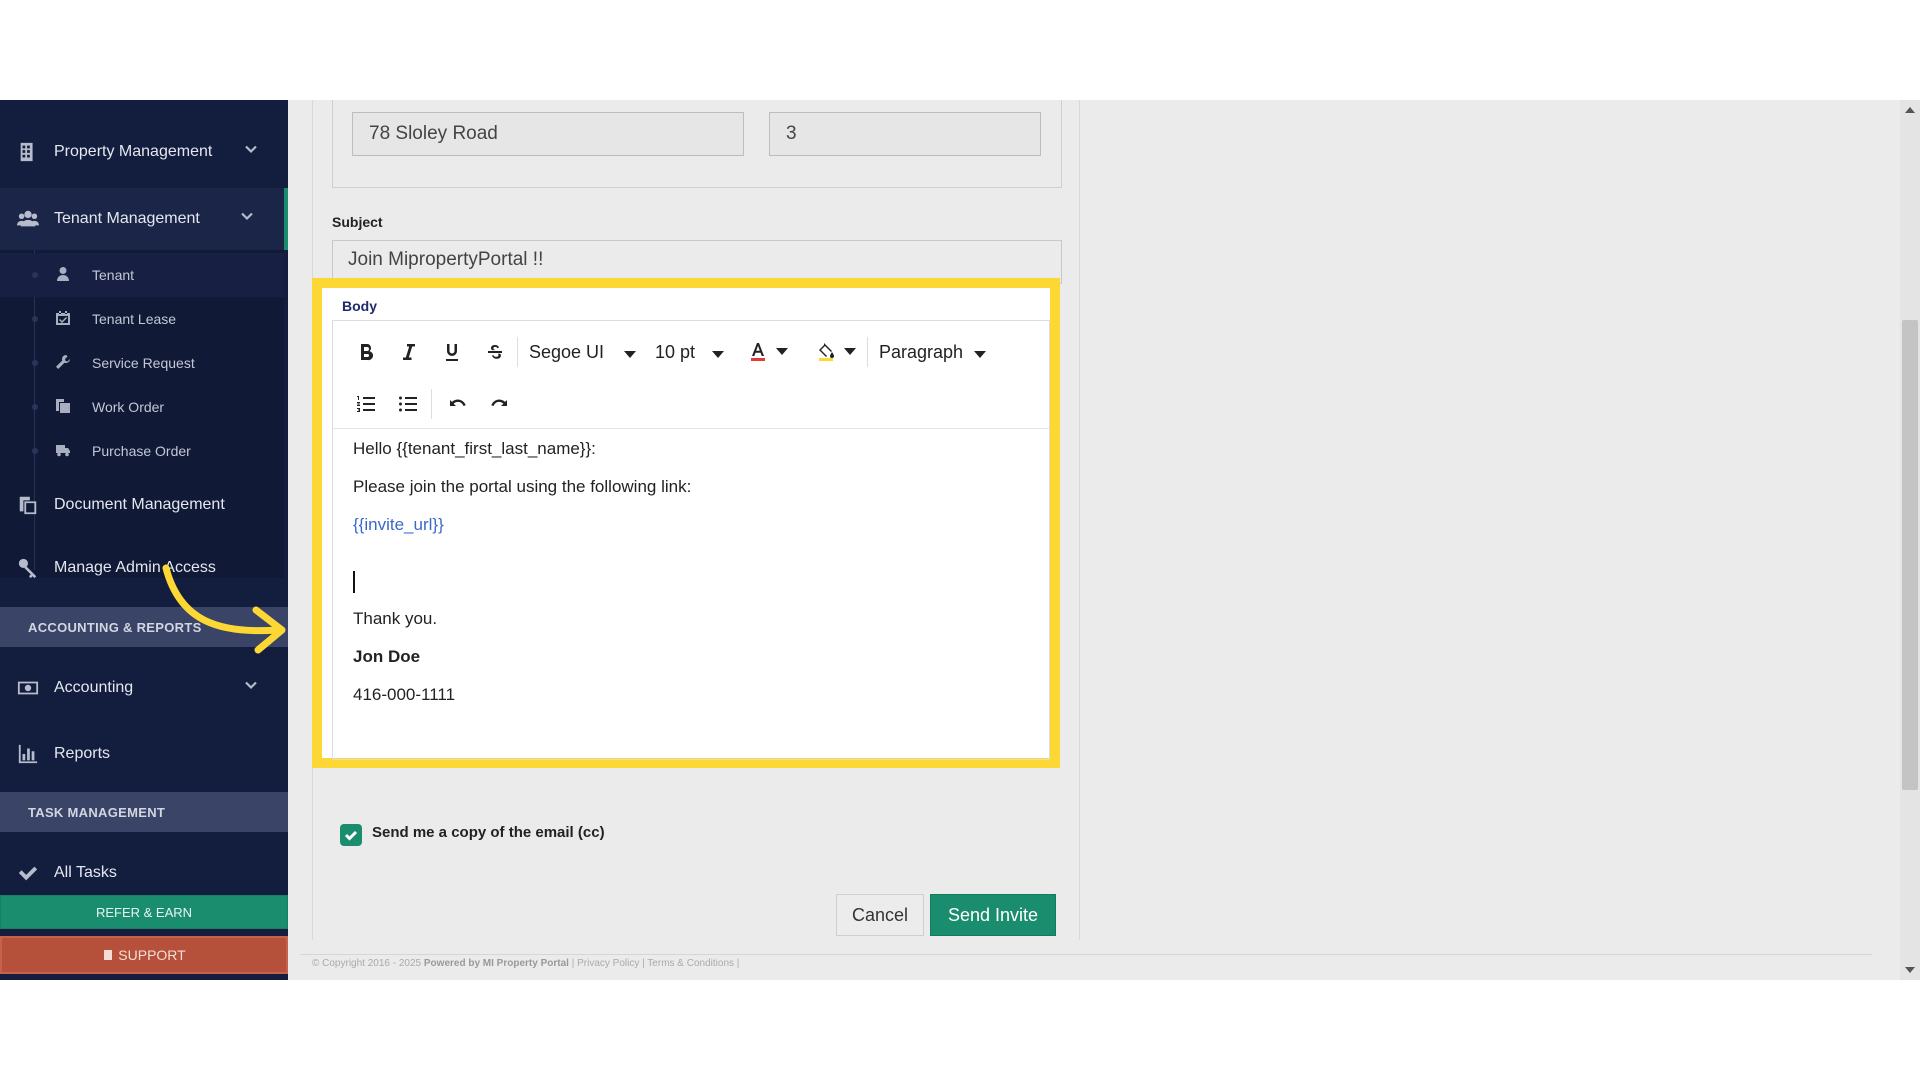  Describe the element at coordinates (395, 618) in the screenshot. I see `thanks-line: Thank you.` at that location.